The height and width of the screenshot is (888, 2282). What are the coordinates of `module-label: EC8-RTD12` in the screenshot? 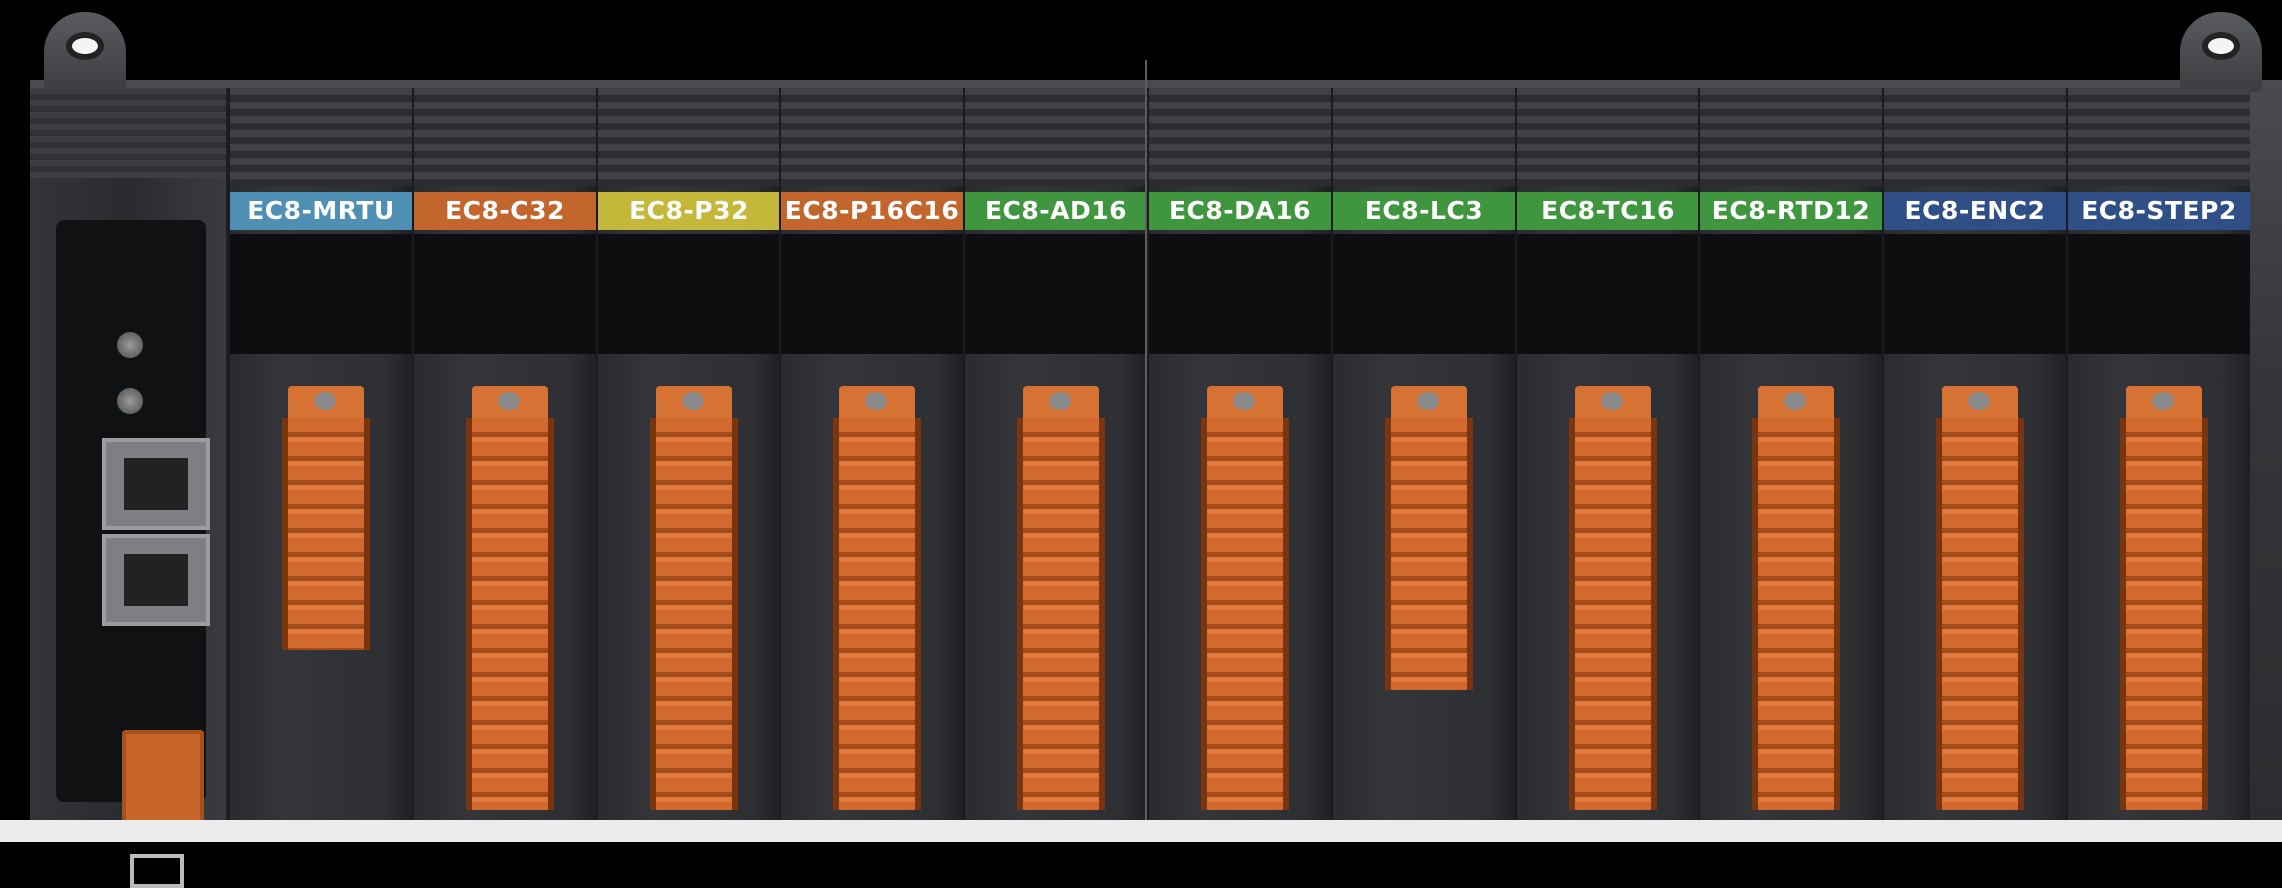 It's located at (1791, 211).